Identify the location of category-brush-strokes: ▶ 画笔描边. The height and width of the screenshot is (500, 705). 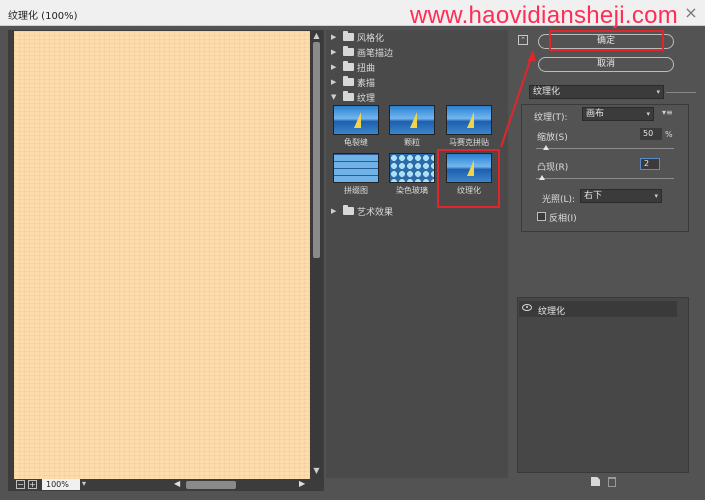
(362, 52).